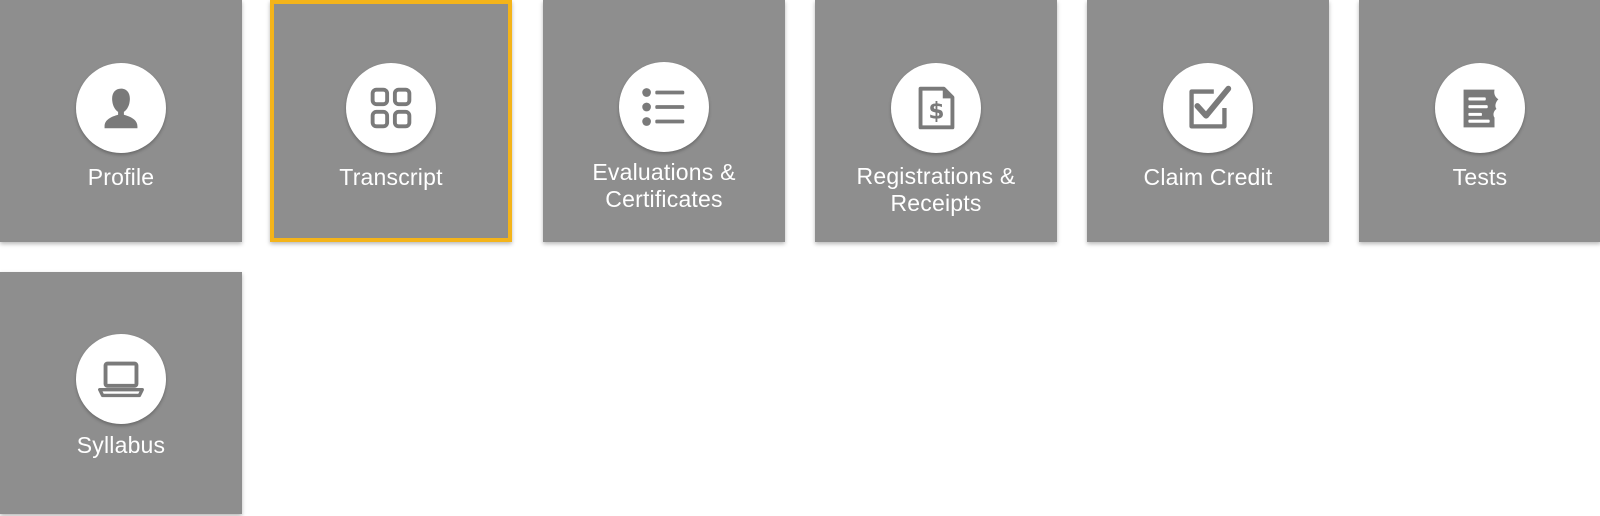  I want to click on person-icon, so click(121, 108).